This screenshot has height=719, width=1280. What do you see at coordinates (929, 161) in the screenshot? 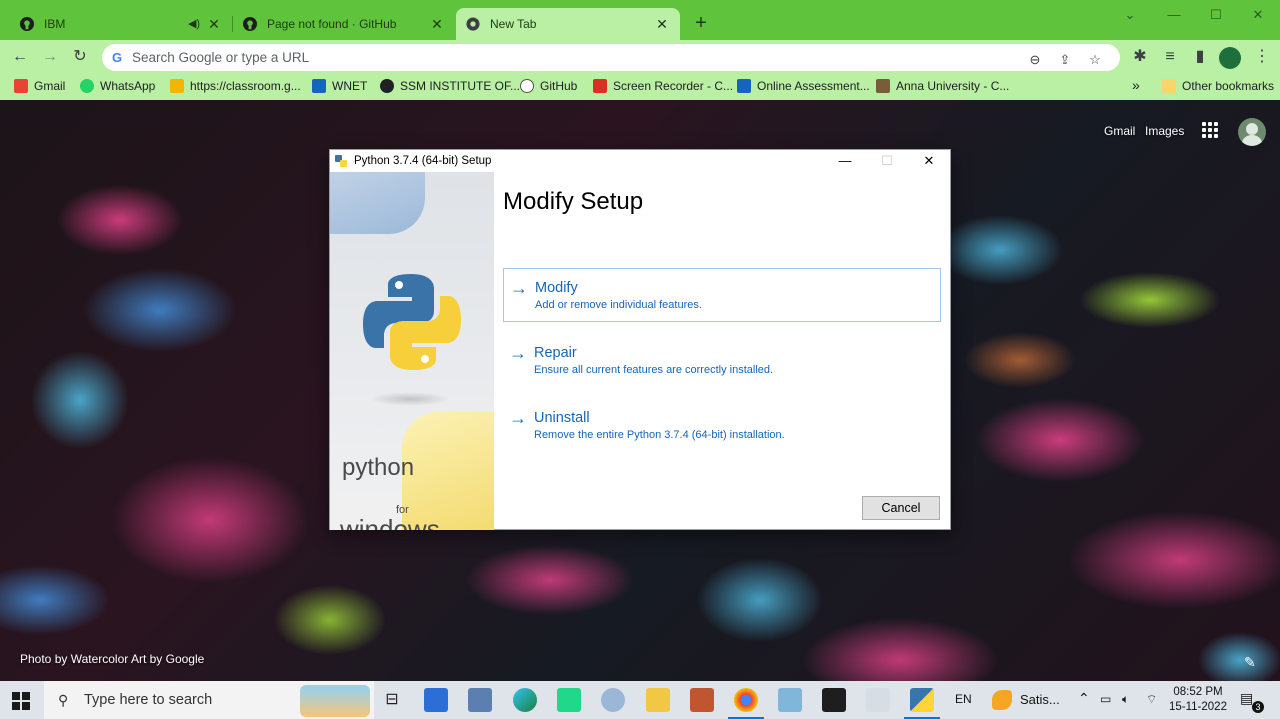
I see `dialog-close-button: ✕` at bounding box center [929, 161].